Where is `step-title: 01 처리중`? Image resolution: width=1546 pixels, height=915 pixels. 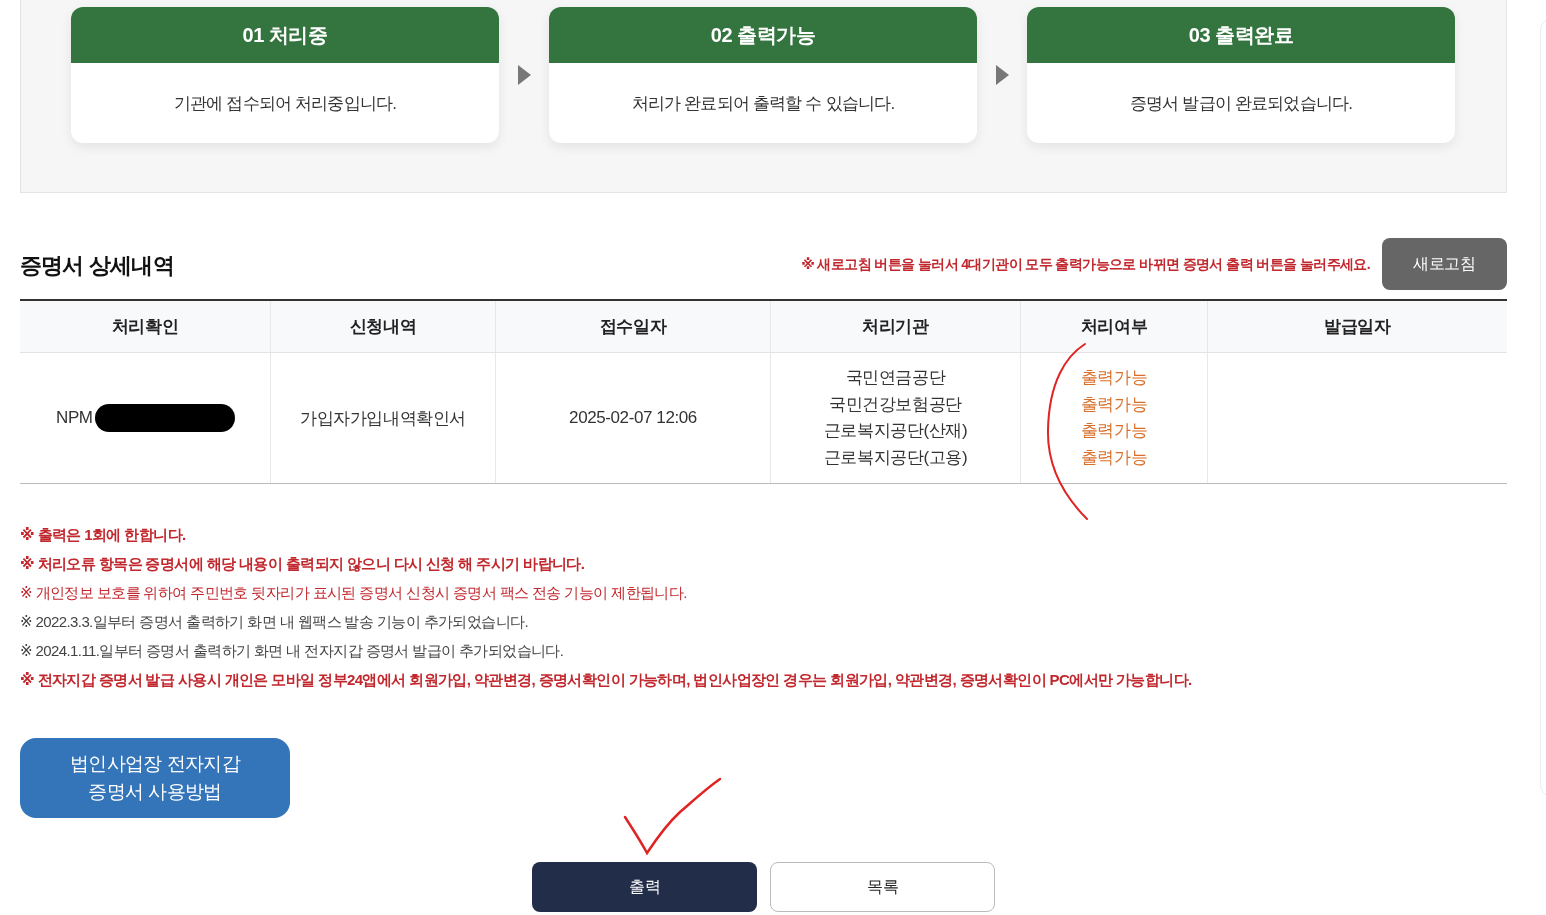 step-title: 01 처리중 is located at coordinates (285, 35).